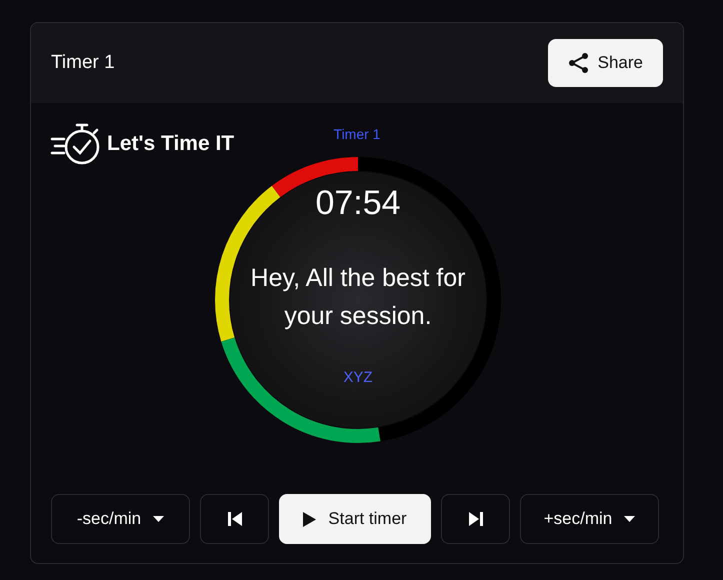 This screenshot has height=580, width=723. What do you see at coordinates (170, 144) in the screenshot?
I see `logo-text: Let's Time IT` at bounding box center [170, 144].